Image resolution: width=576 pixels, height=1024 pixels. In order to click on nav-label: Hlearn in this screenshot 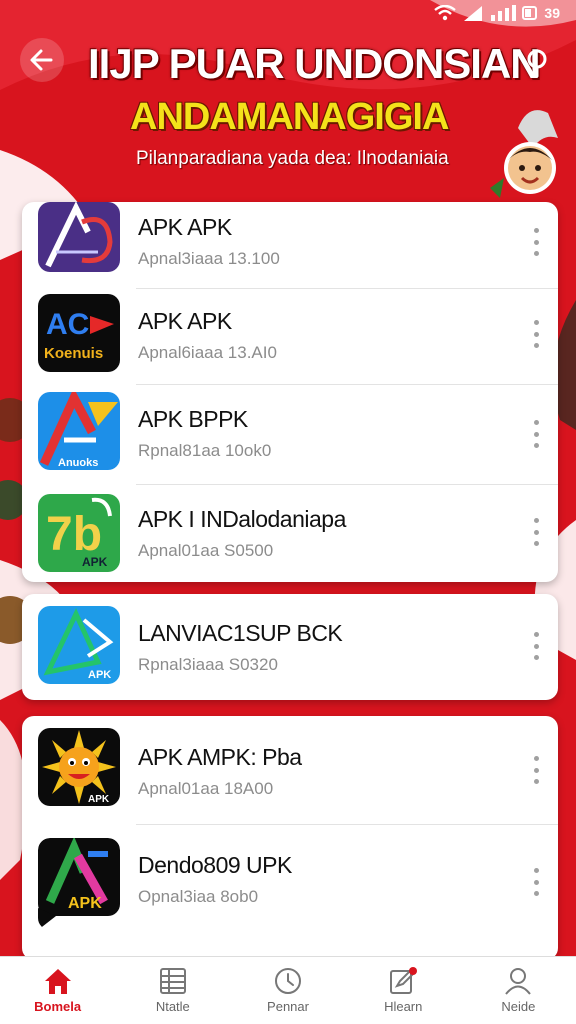, I will do `click(403, 1006)`.